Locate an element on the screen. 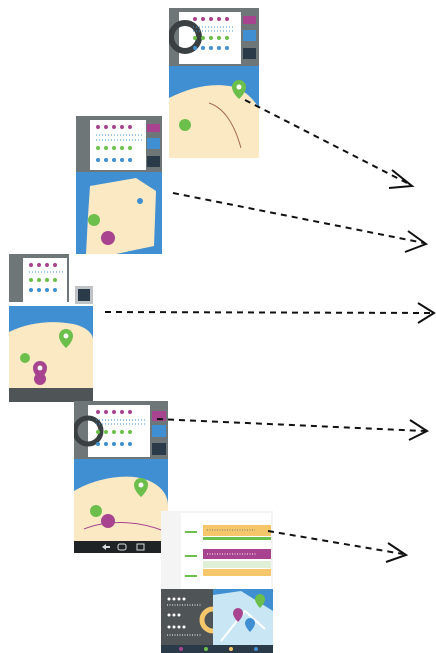 Image resolution: width=436 pixels, height=653 pixels. arrow-4-head is located at coordinates (419, 430).